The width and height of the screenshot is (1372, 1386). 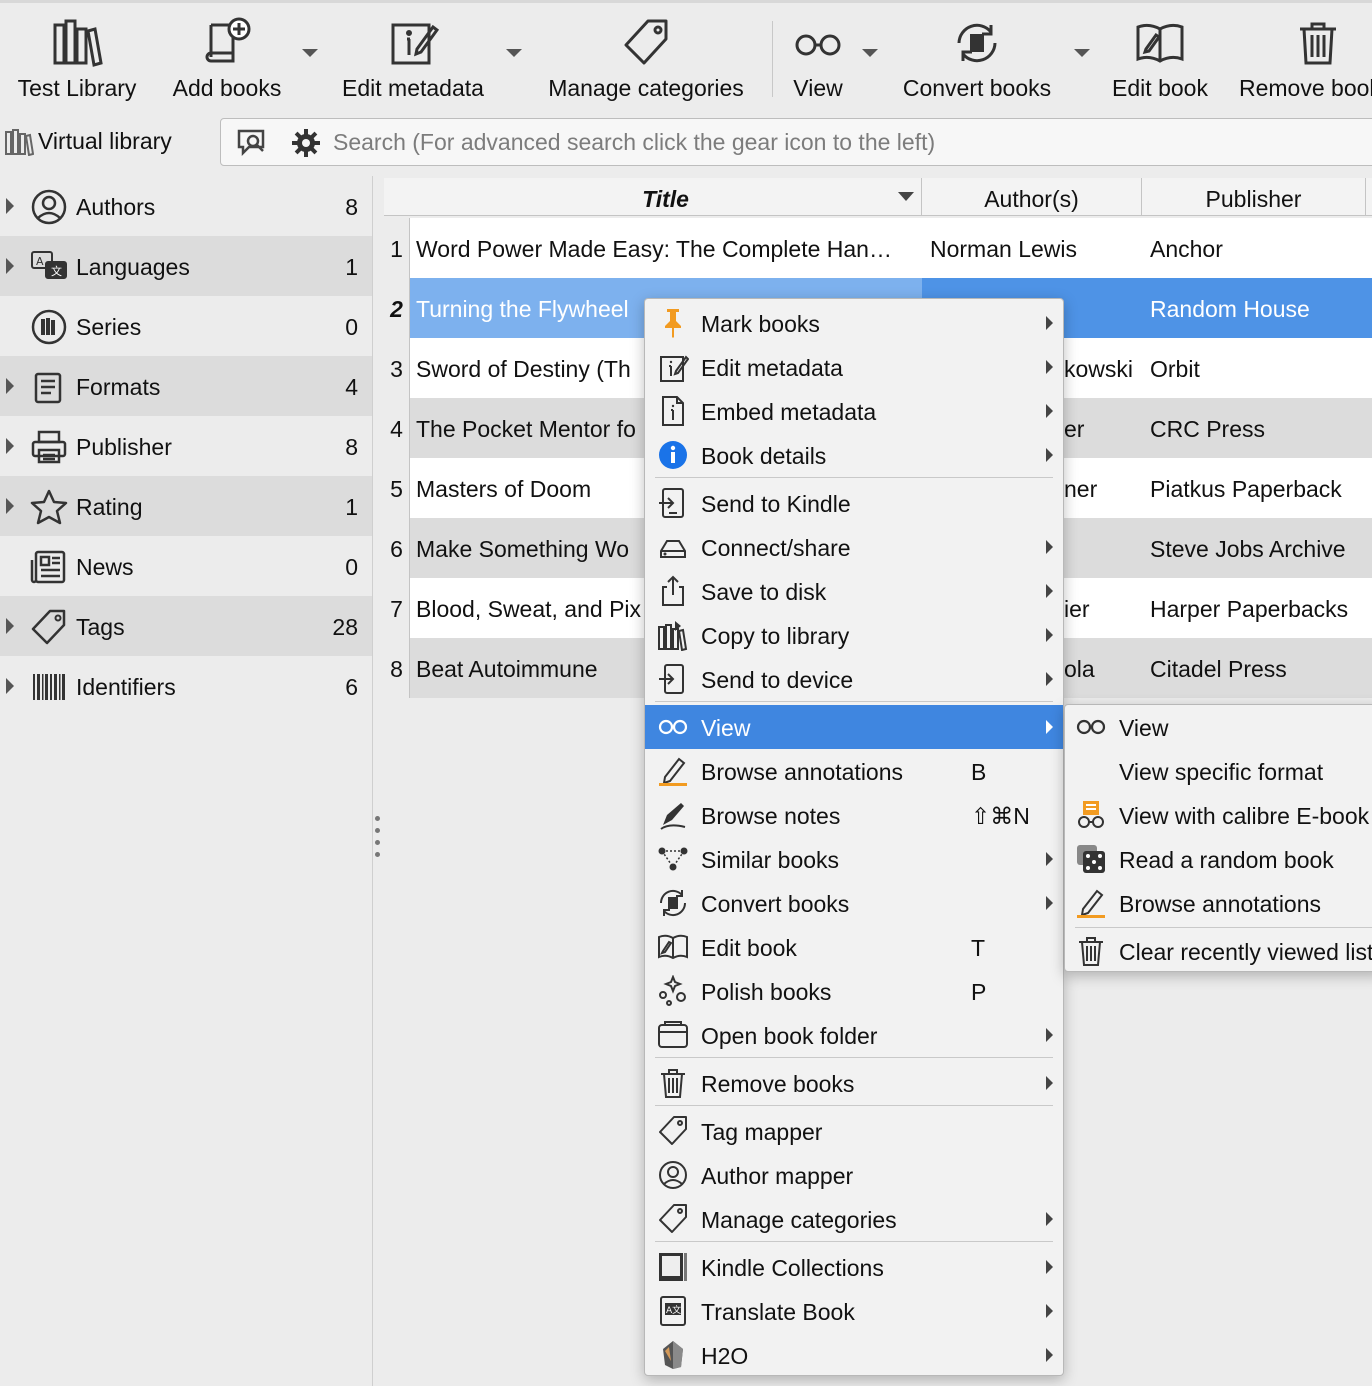 I want to click on column-header-publisher: Publisher, so click(x=1254, y=197).